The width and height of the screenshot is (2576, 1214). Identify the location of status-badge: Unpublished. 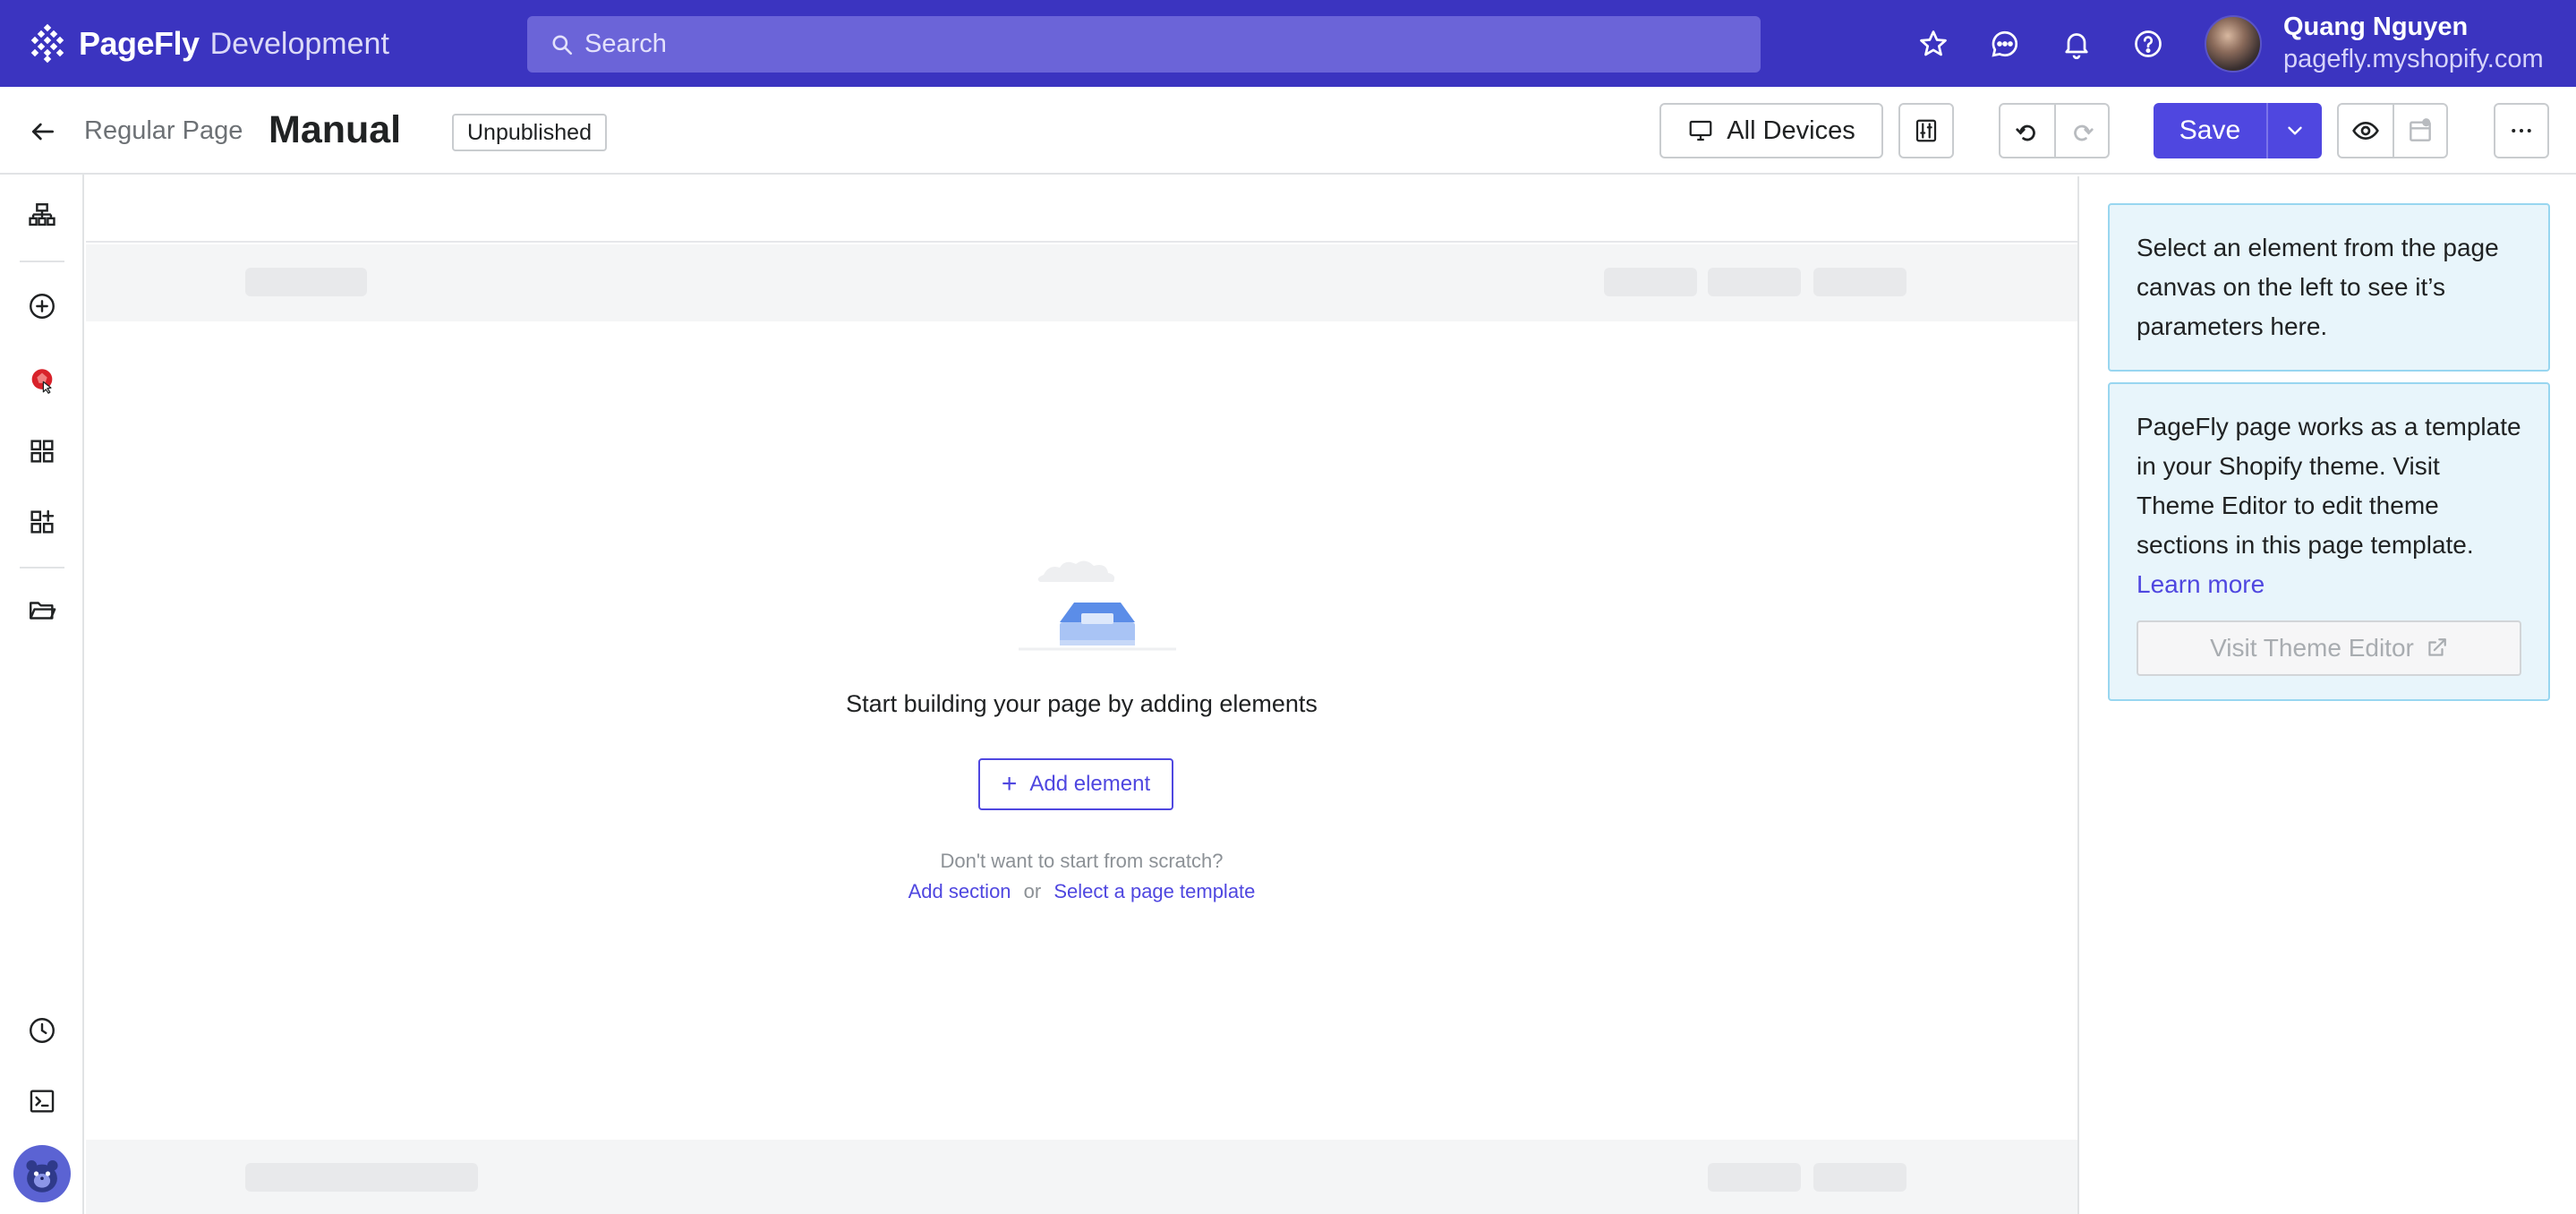
(529, 132).